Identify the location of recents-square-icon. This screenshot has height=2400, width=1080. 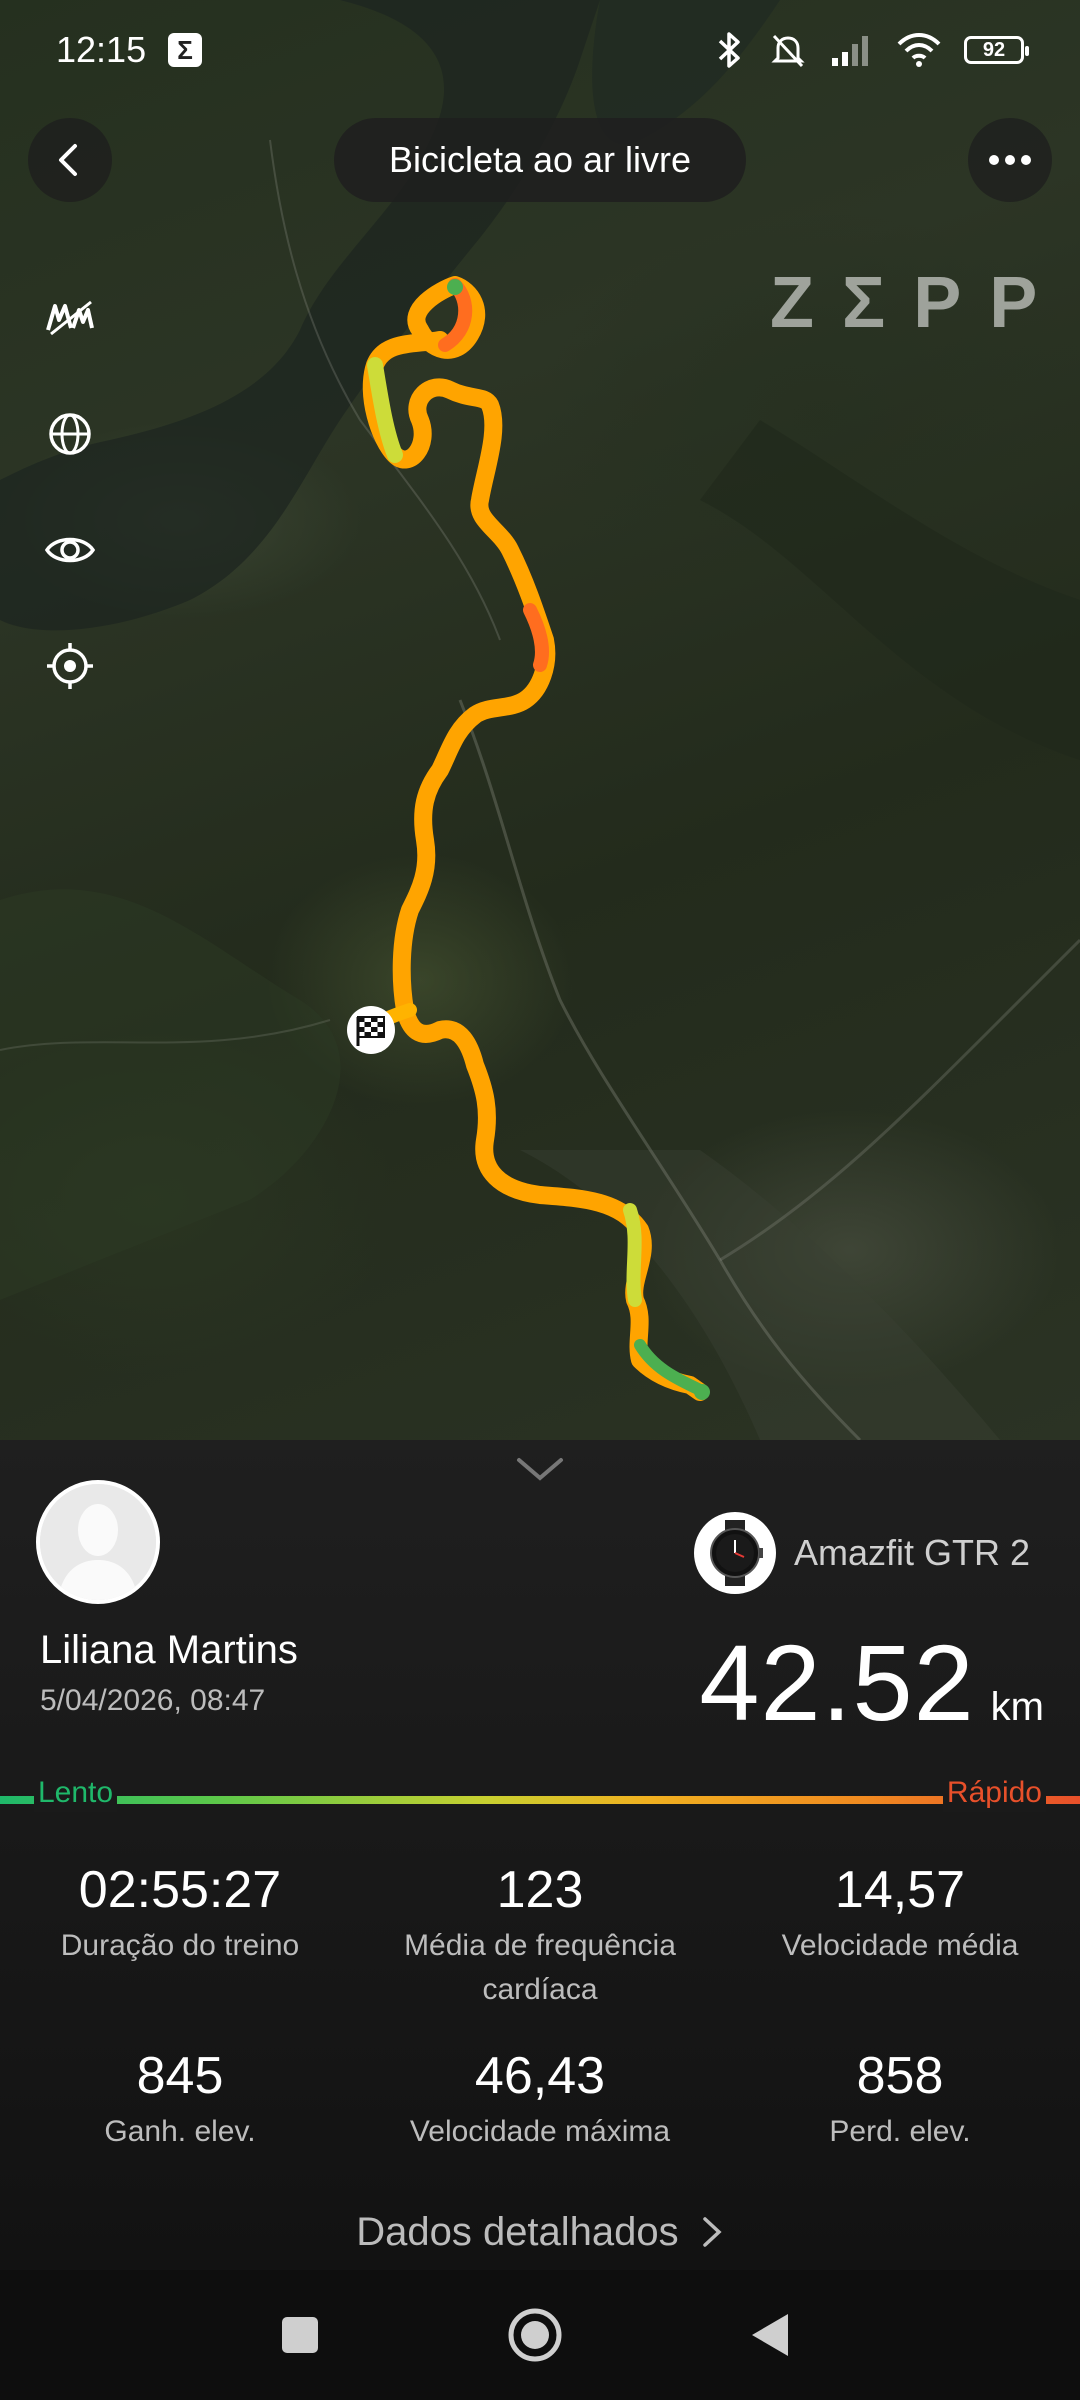
(300, 2335).